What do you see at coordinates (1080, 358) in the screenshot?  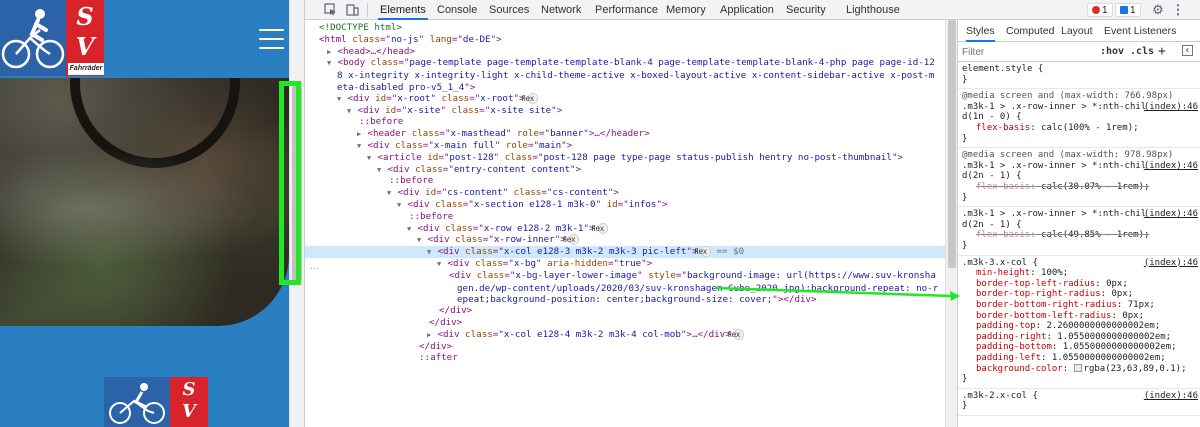 I see `css-declaration: padding-left: 1.0550000000000002em;` at bounding box center [1080, 358].